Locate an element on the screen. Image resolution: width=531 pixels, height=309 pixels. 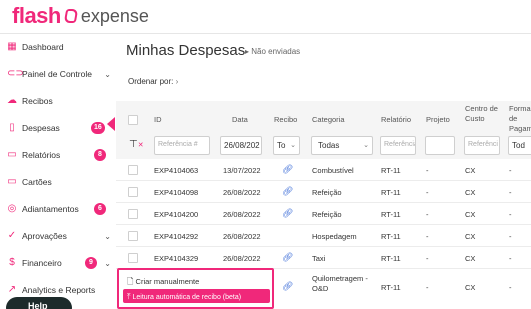
filter-categoria-select: Todas ⌄ is located at coordinates (342, 145).